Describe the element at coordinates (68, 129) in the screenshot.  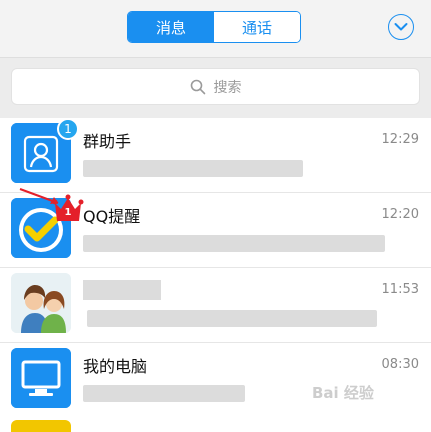
I see `unread-badge: 1` at that location.